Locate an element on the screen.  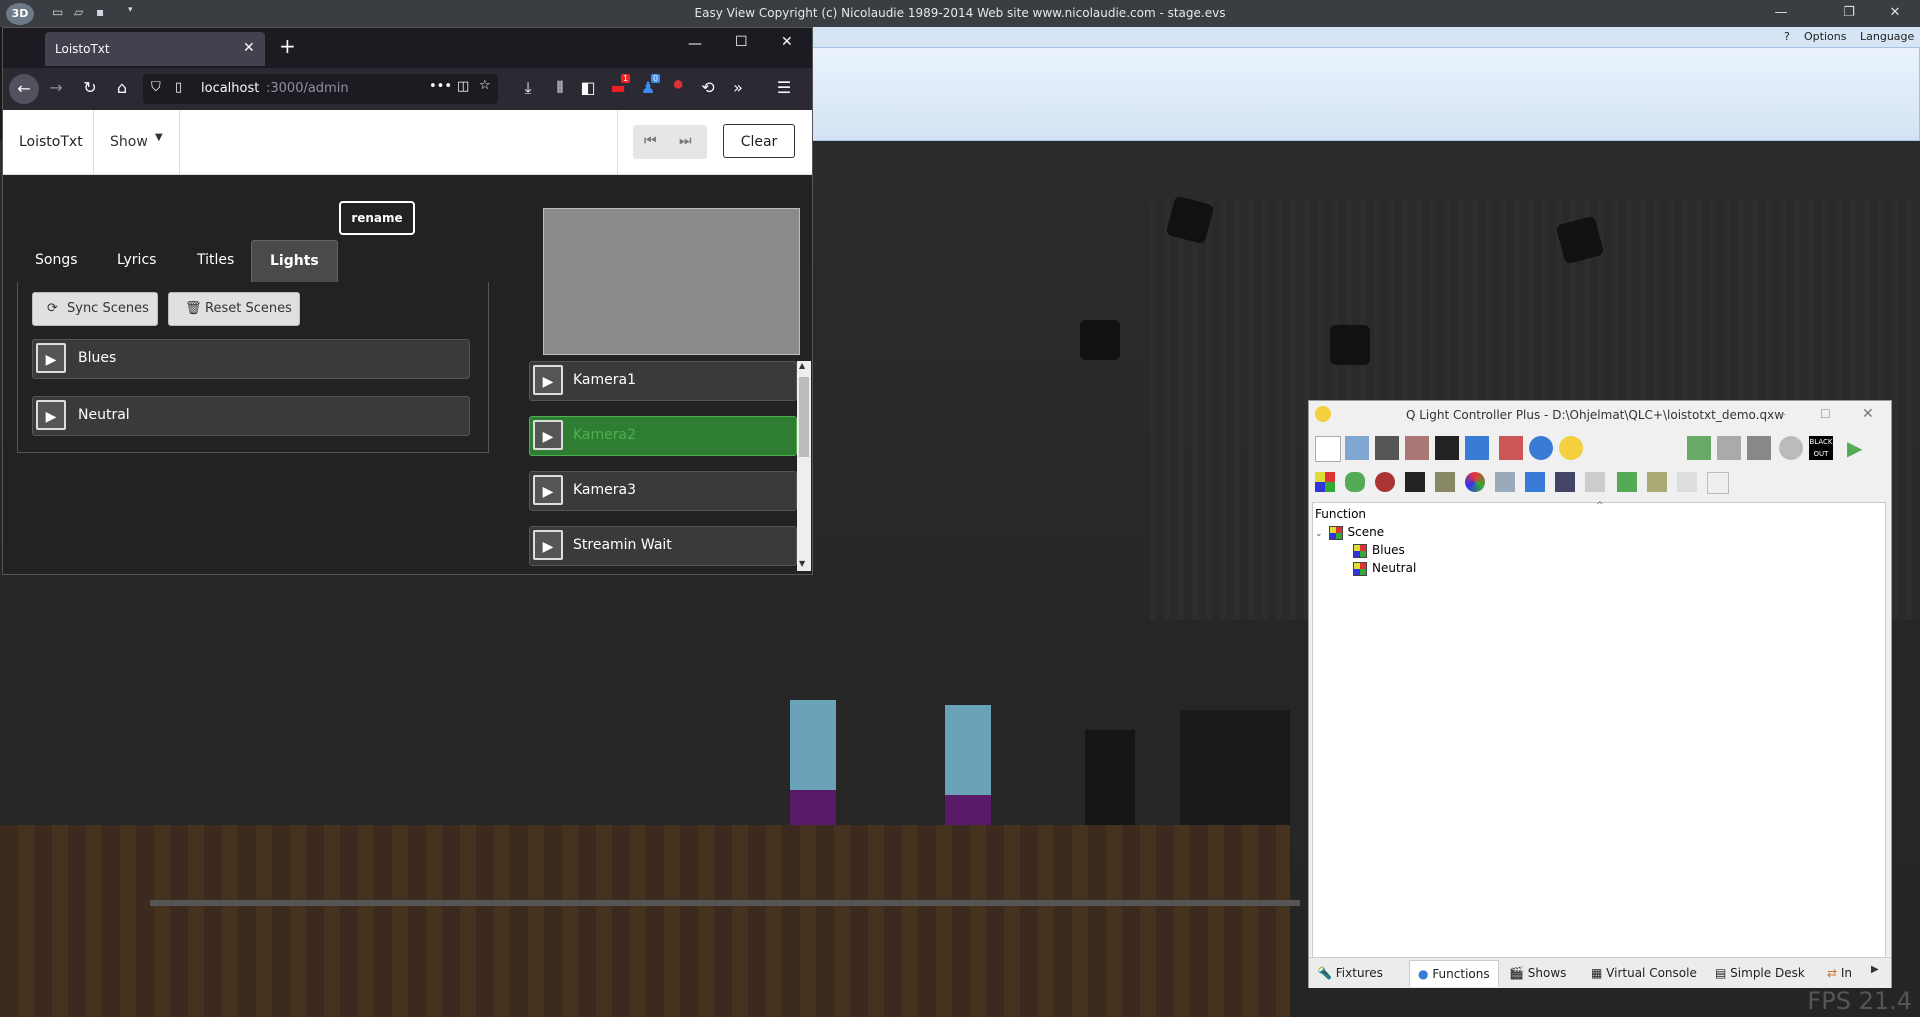
play-mode-icon: ▶ is located at coordinates (1854, 448).